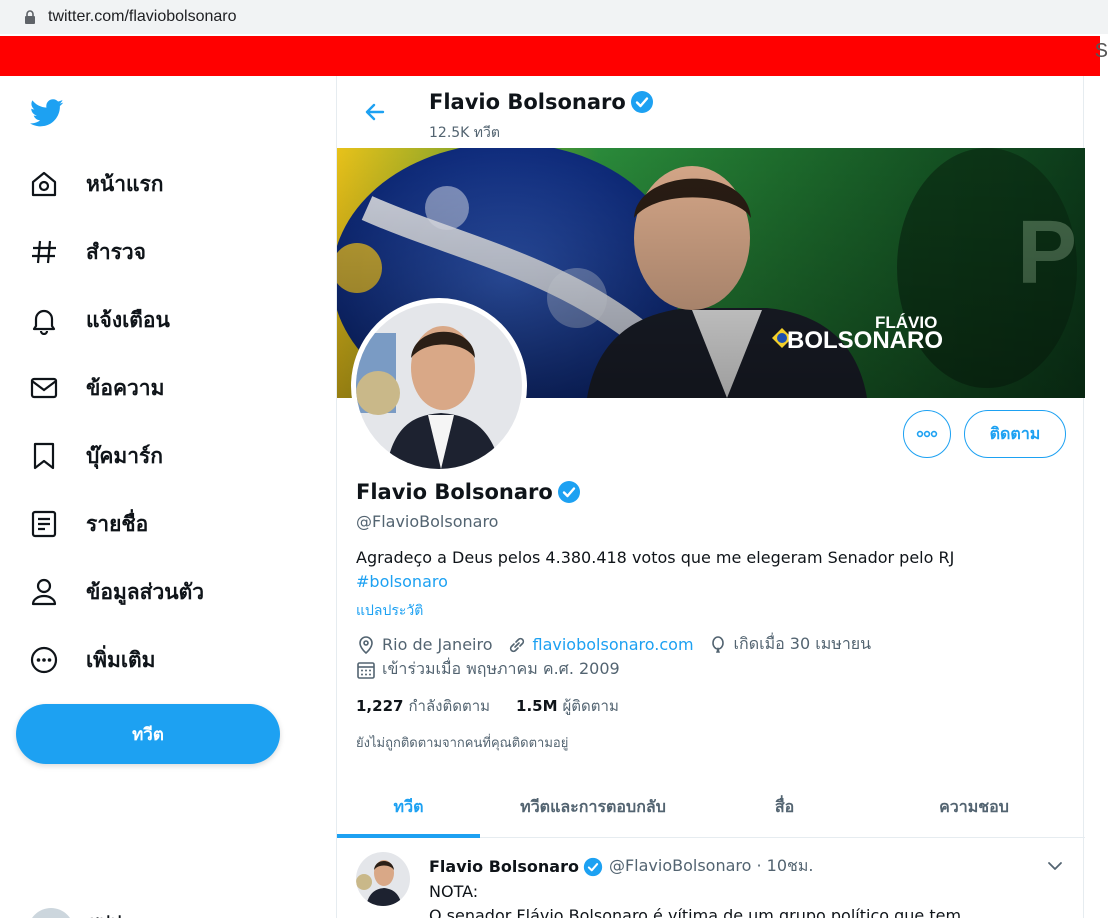 Image resolution: width=1108 pixels, height=918 pixels. What do you see at coordinates (44, 252) in the screenshot?
I see `hashtag-icon` at bounding box center [44, 252].